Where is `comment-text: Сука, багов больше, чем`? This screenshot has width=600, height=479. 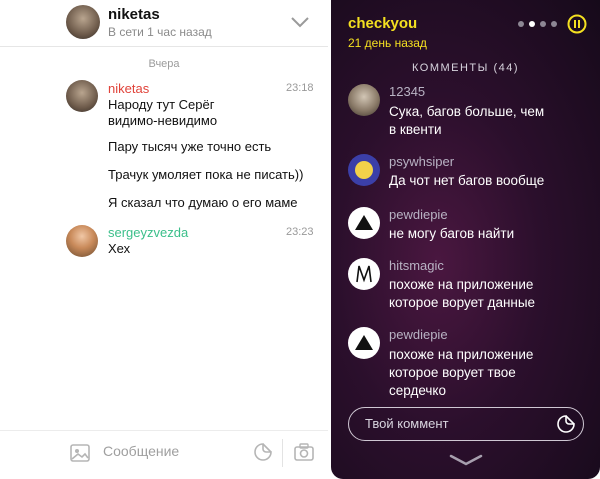
comment-text: Сука, багов больше, чем is located at coordinates (467, 111).